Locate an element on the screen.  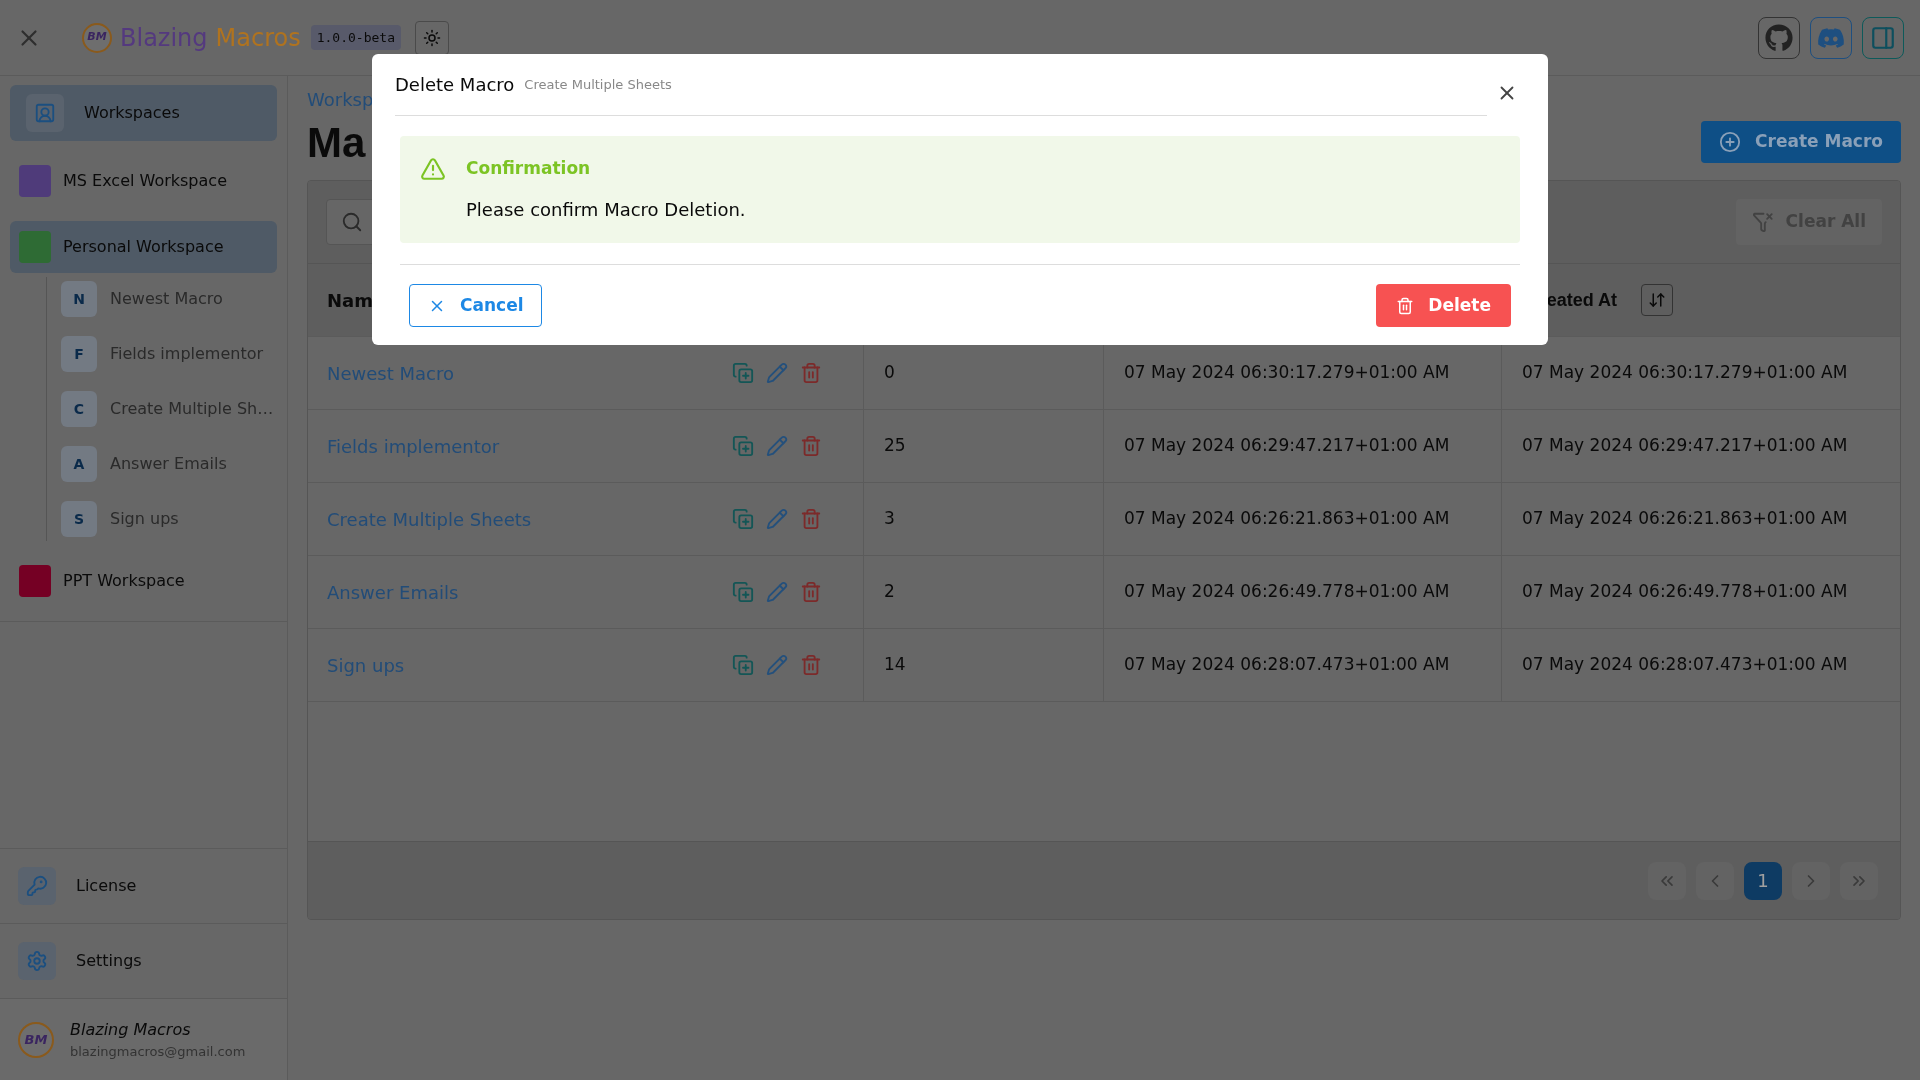
table-cell-text: 25 is located at coordinates (895, 446).